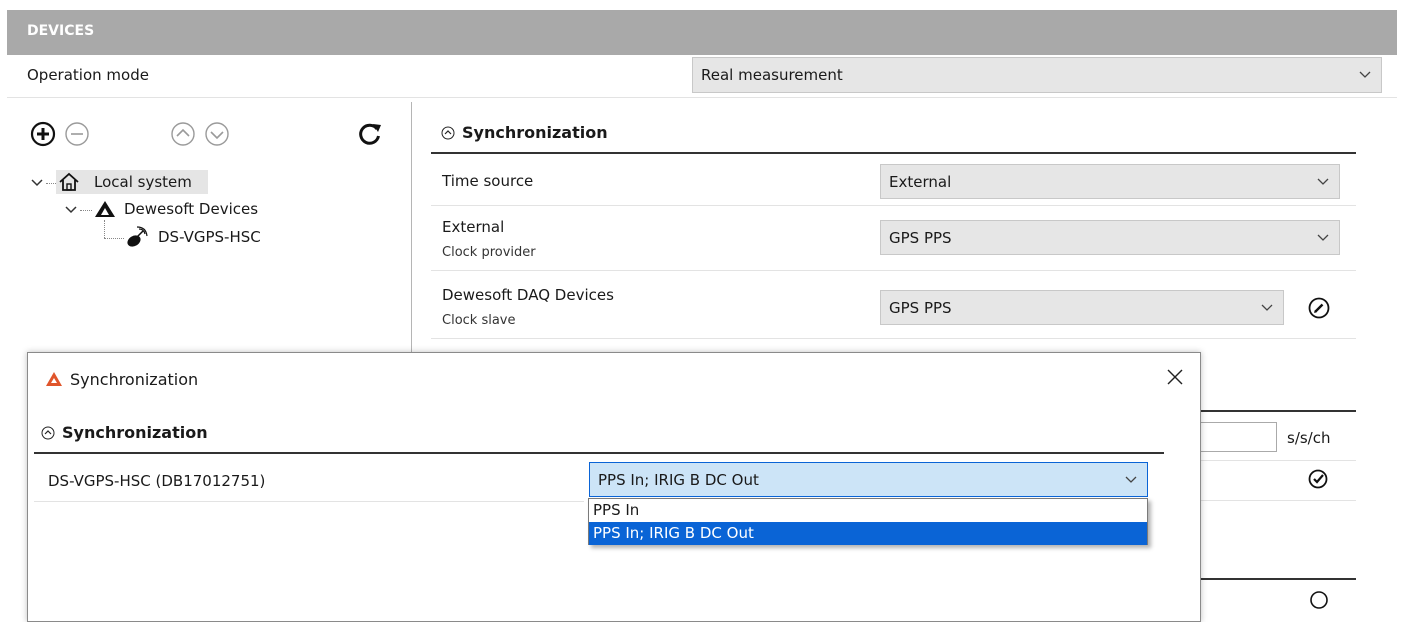  I want to click on separator, so click(702, 97).